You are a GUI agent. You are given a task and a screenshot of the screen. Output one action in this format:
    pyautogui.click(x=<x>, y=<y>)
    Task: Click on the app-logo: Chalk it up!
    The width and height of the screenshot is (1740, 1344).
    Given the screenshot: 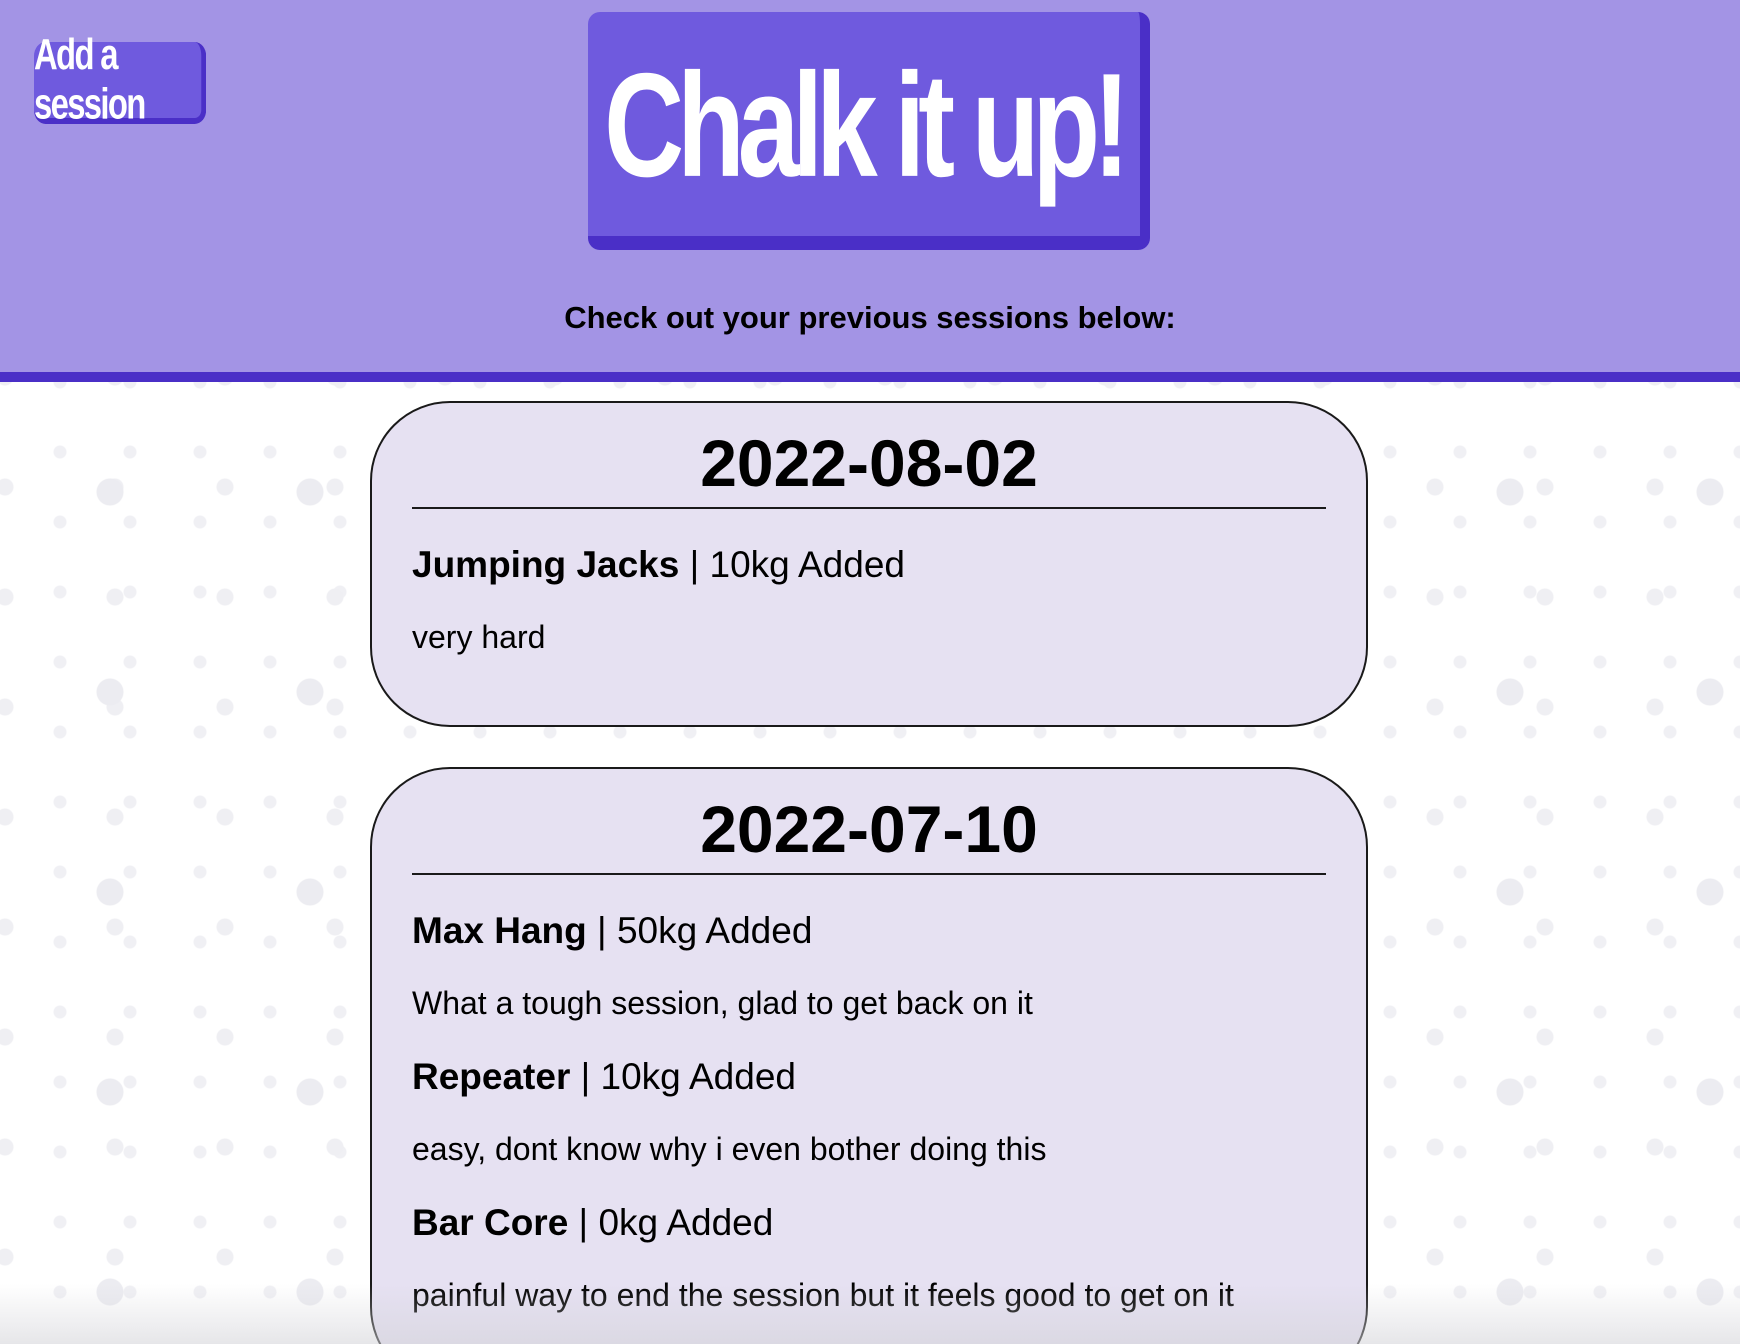 What is the action you would take?
    pyautogui.click(x=869, y=131)
    